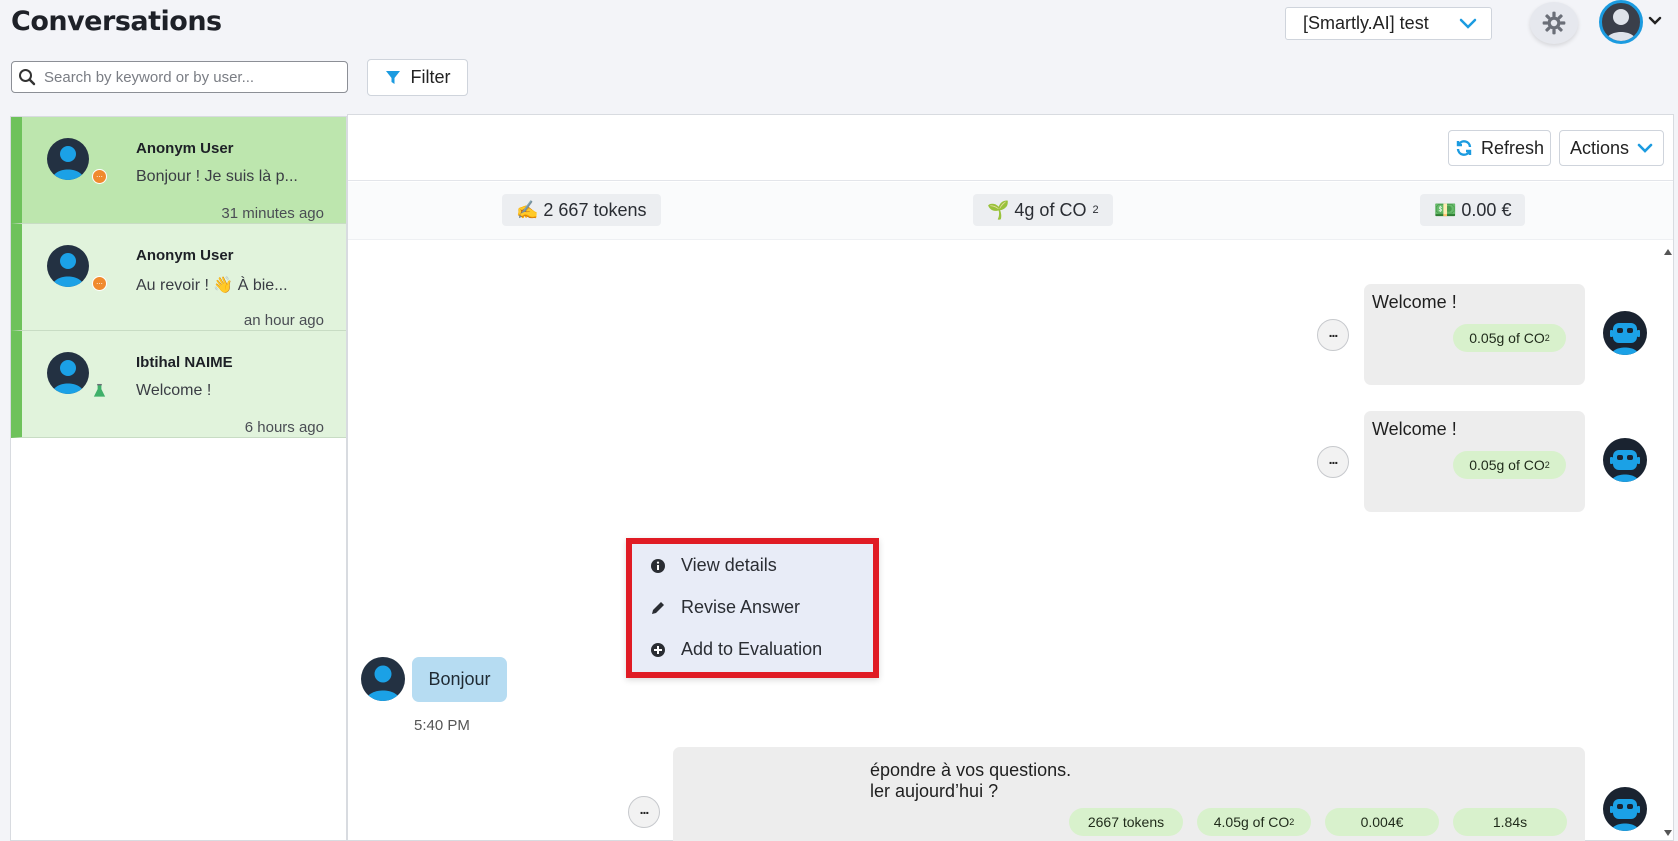 Image resolution: width=1678 pixels, height=841 pixels. I want to click on info-icon, so click(658, 566).